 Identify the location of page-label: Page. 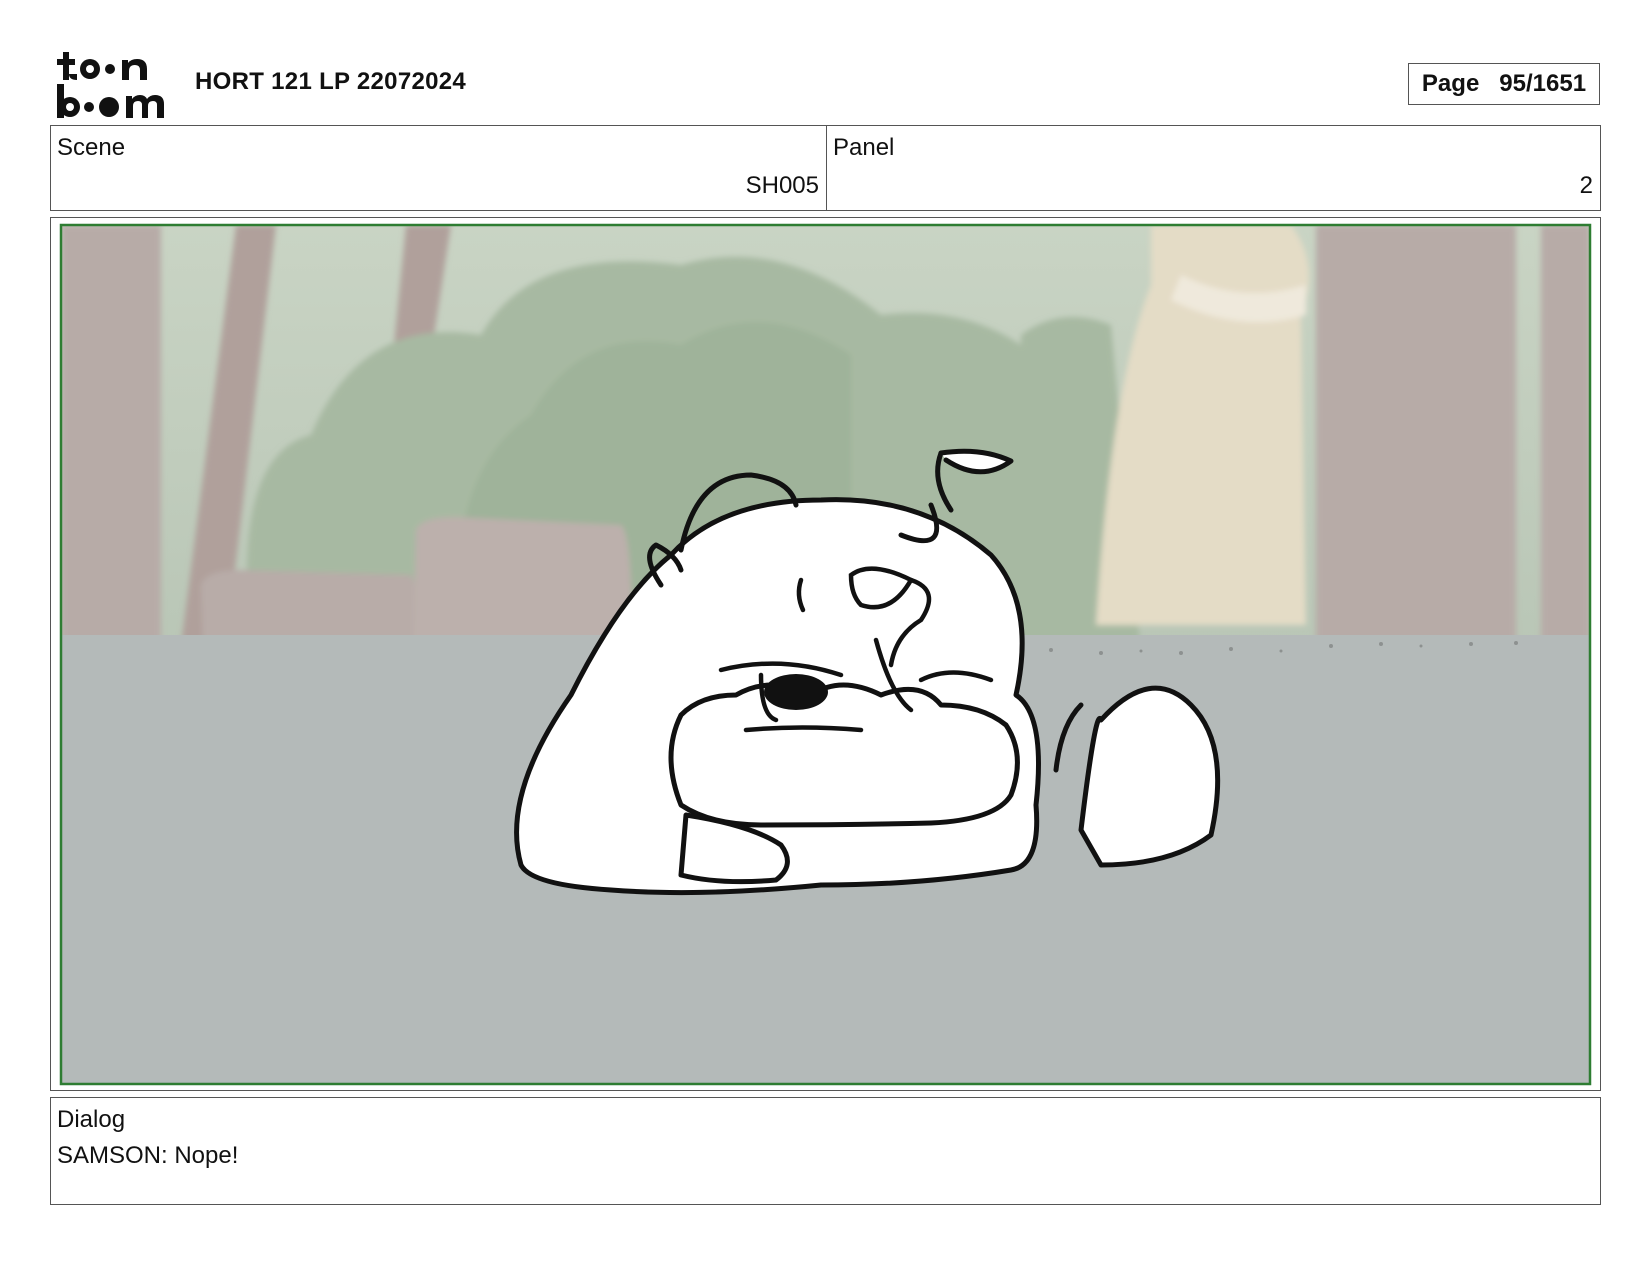
(1450, 83).